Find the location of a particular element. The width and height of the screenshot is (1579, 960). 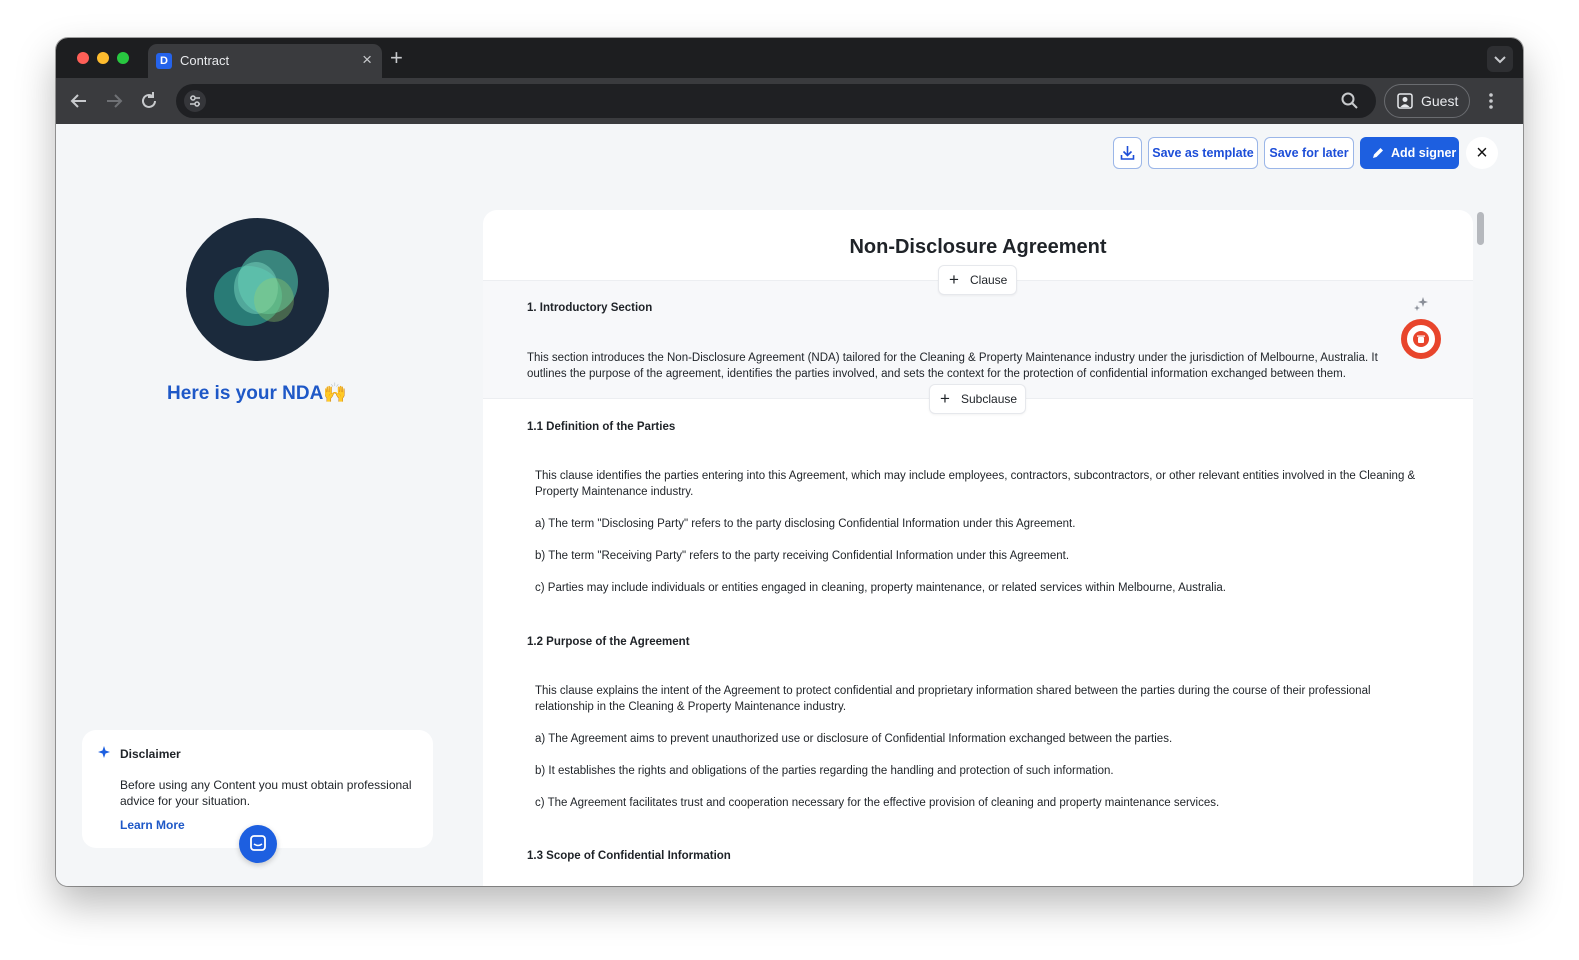

section-heading: 1.1 Definition of the Parties is located at coordinates (601, 427).